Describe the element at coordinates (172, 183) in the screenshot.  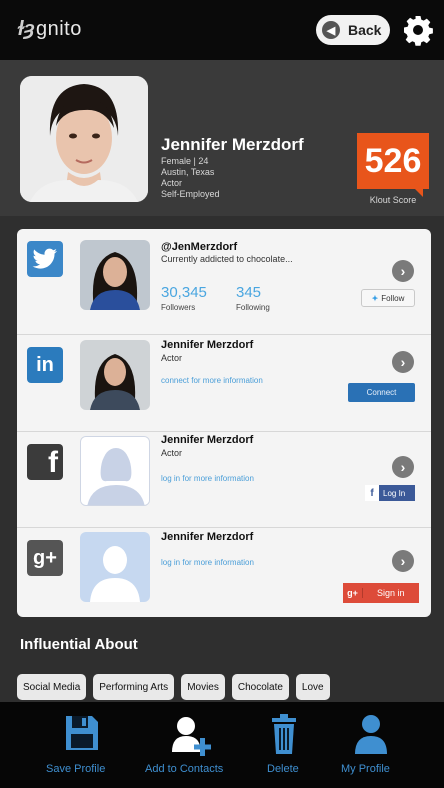
I see `profile-occupation: Actor` at that location.